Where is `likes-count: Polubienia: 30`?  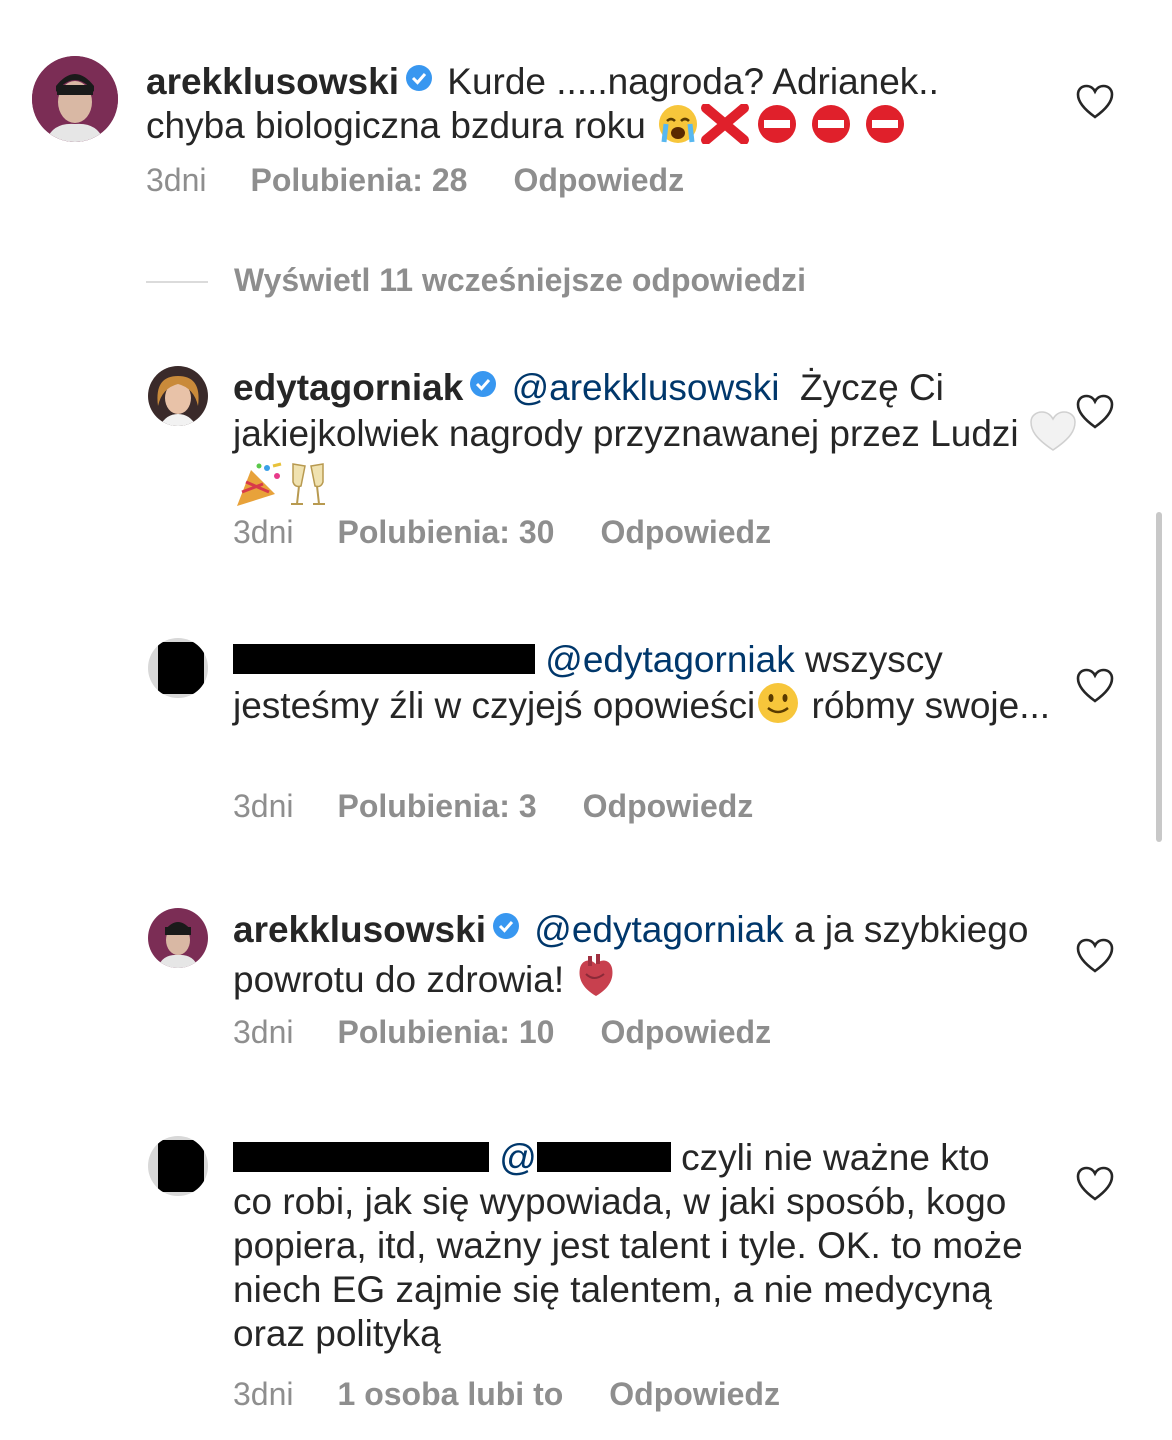
likes-count: Polubienia: 30 is located at coordinates (446, 532).